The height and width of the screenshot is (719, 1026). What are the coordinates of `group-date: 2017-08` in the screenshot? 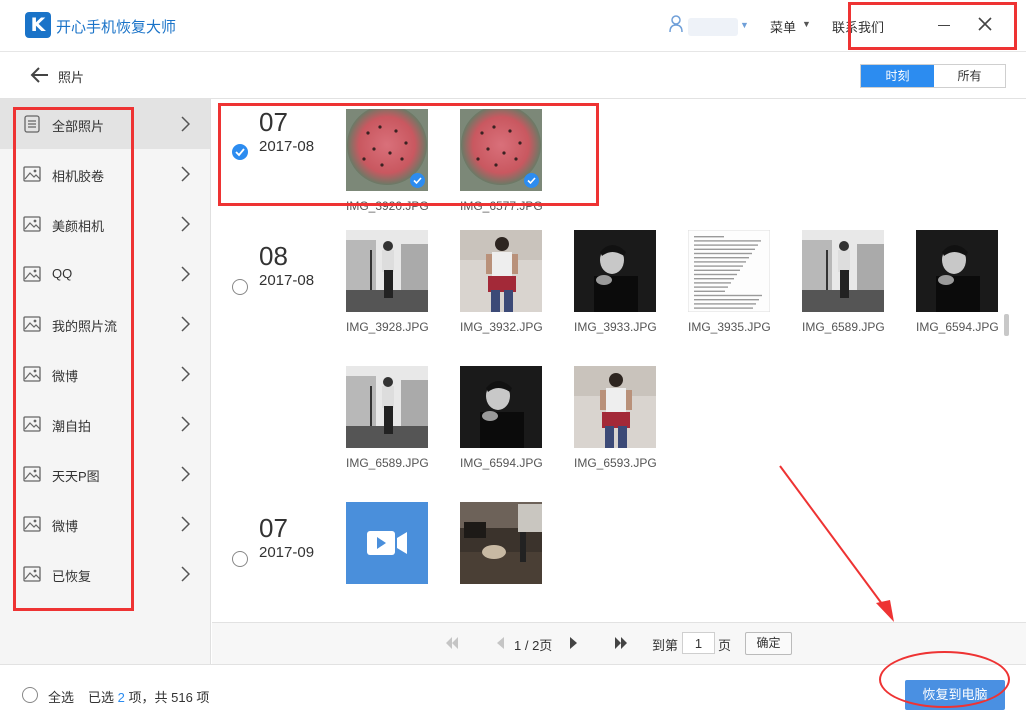 It's located at (287, 280).